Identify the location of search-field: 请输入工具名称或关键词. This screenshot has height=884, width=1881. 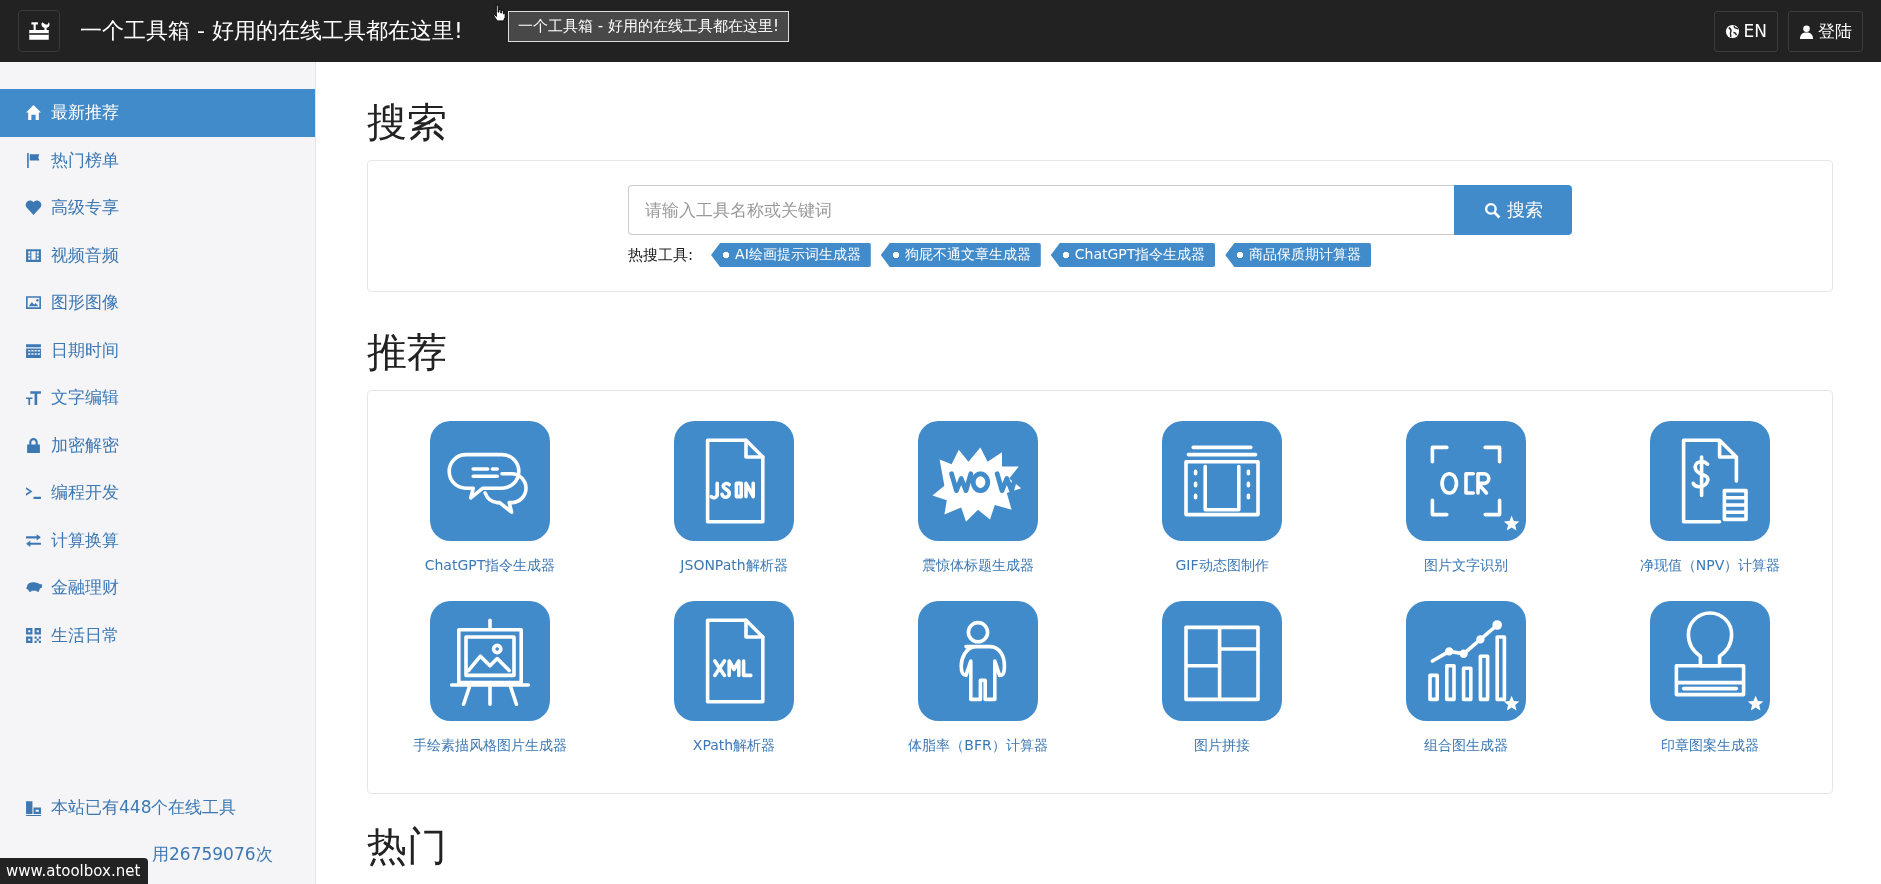
(1041, 210).